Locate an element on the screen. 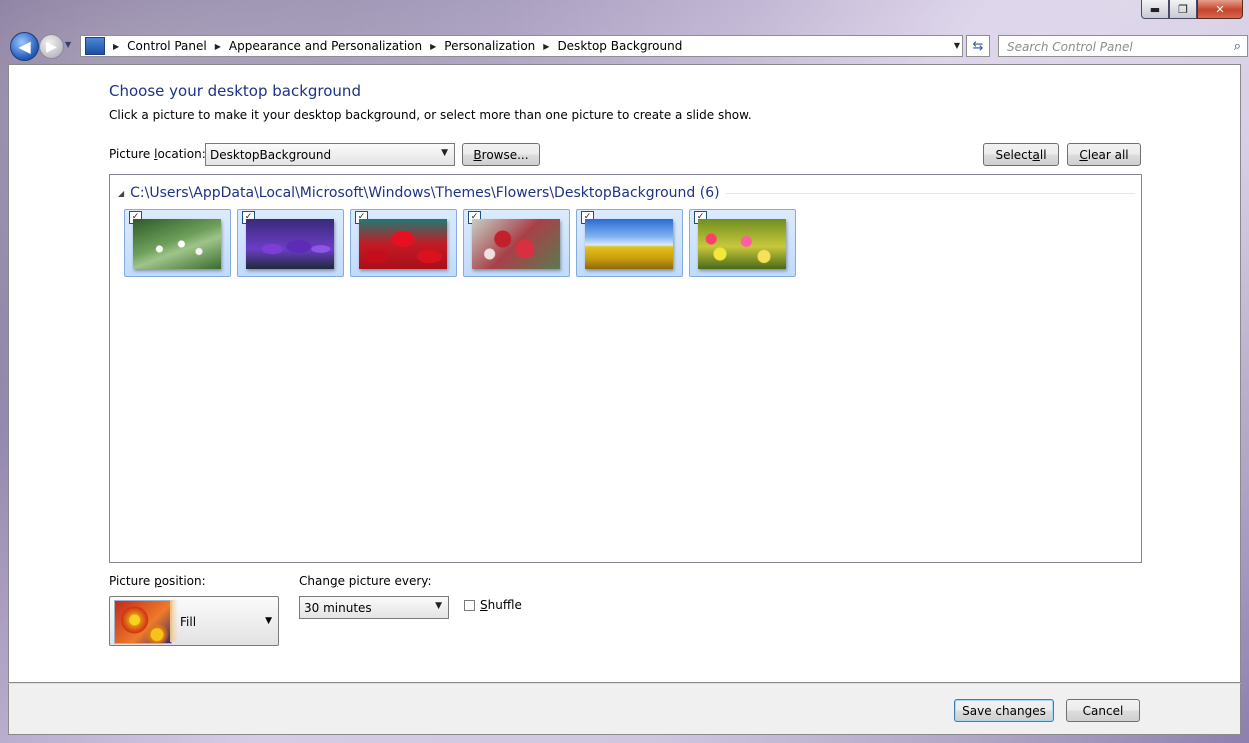  close-button: ✕ is located at coordinates (1220, 9).